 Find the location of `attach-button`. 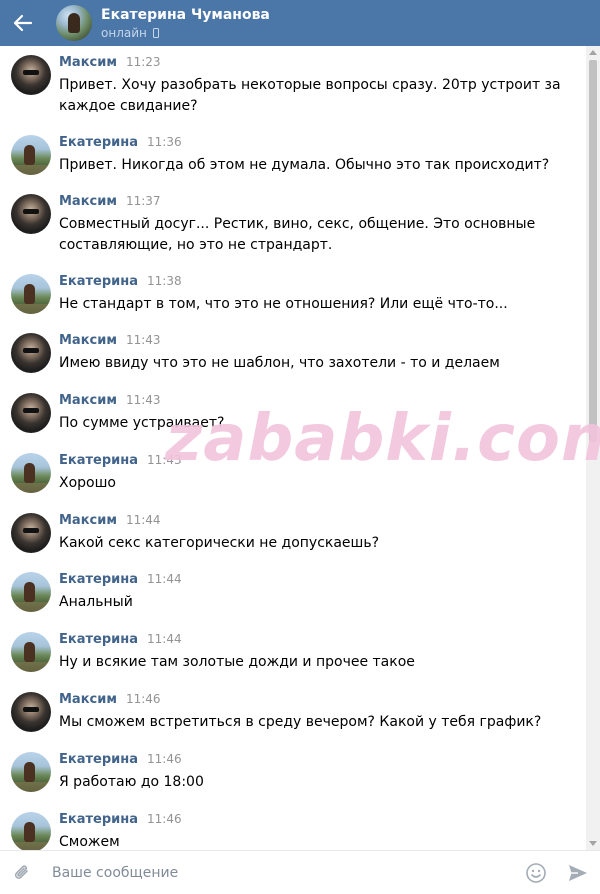

attach-button is located at coordinates (22, 872).